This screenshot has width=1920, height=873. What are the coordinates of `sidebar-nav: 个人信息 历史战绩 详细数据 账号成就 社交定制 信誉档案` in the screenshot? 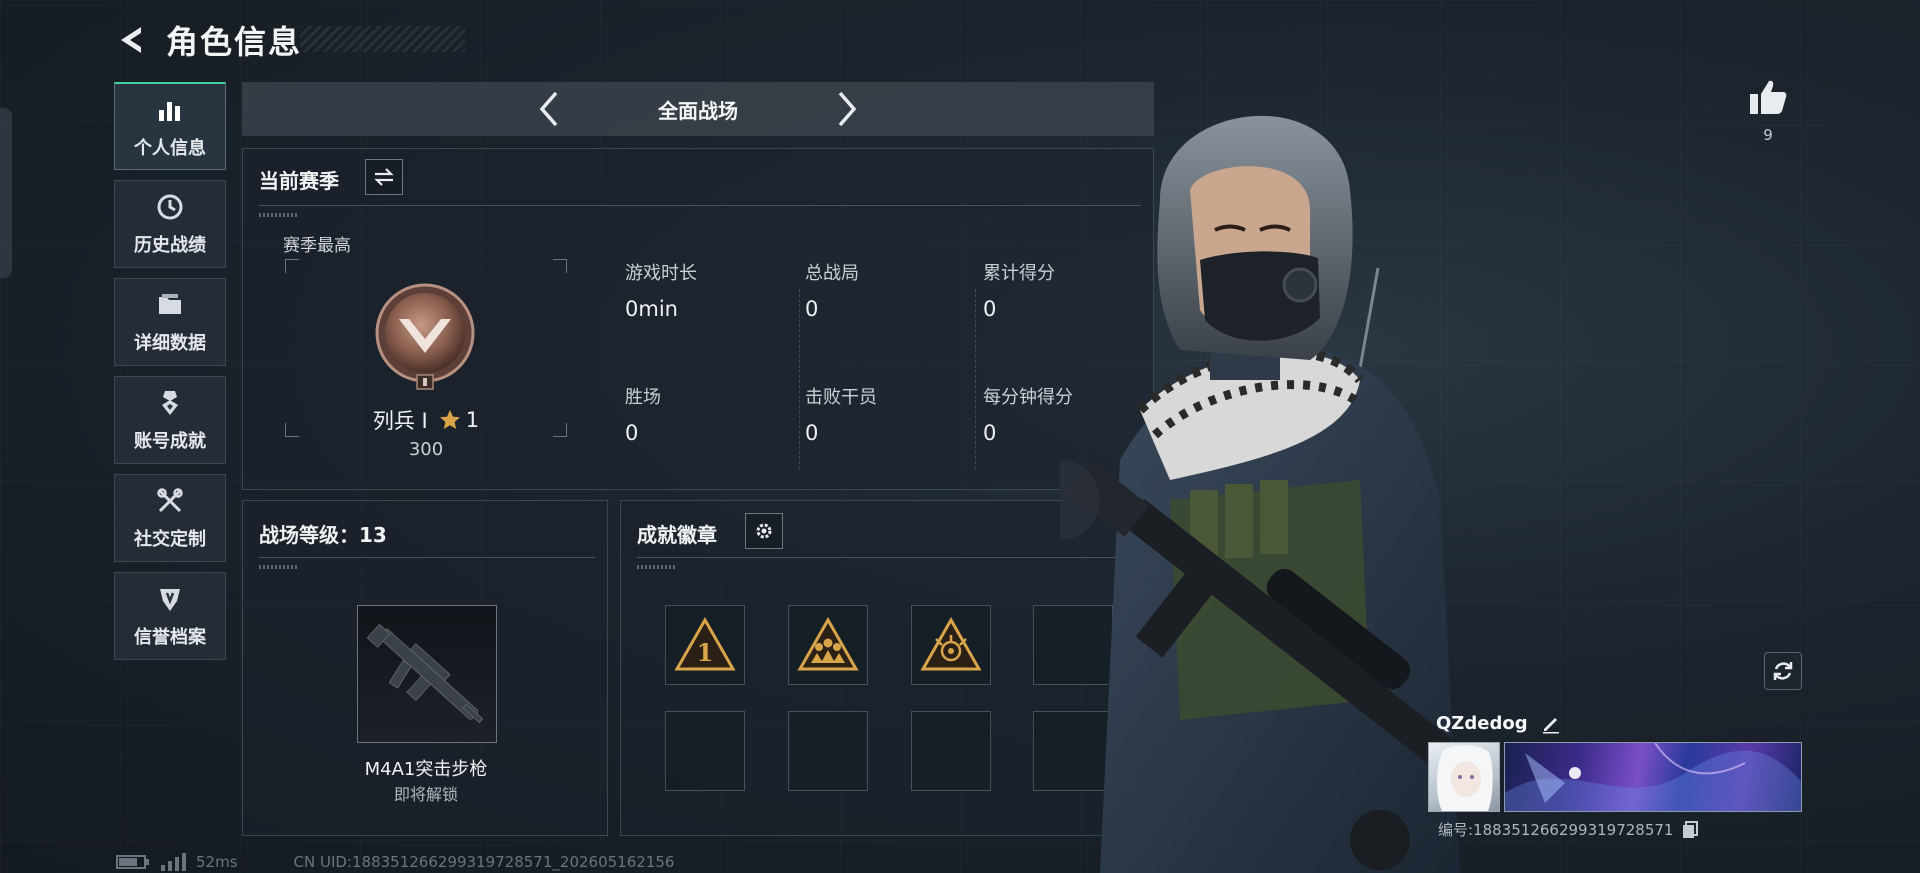 It's located at (170, 376).